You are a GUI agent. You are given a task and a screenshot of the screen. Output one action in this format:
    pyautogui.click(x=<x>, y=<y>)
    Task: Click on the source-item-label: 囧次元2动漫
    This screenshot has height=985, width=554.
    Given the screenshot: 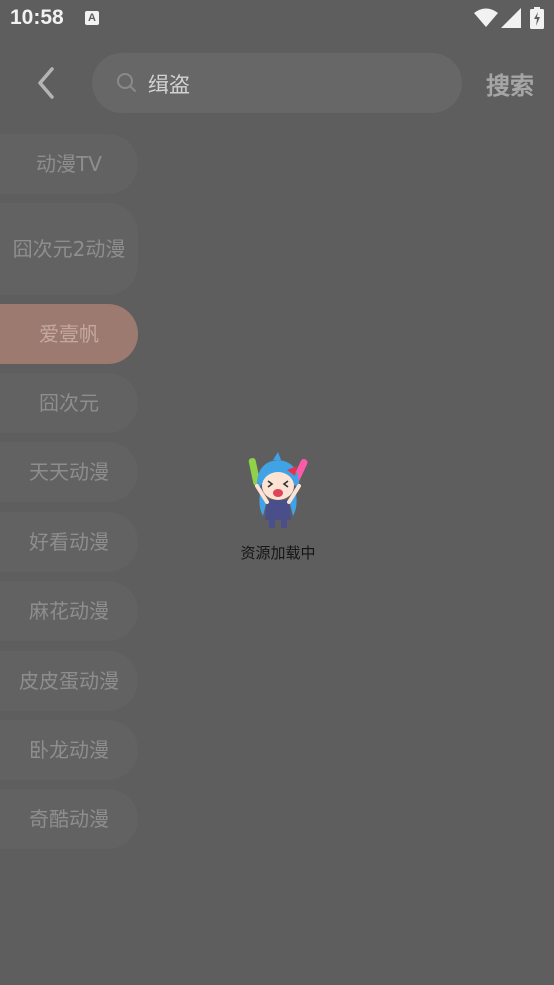 What is the action you would take?
    pyautogui.click(x=69, y=248)
    